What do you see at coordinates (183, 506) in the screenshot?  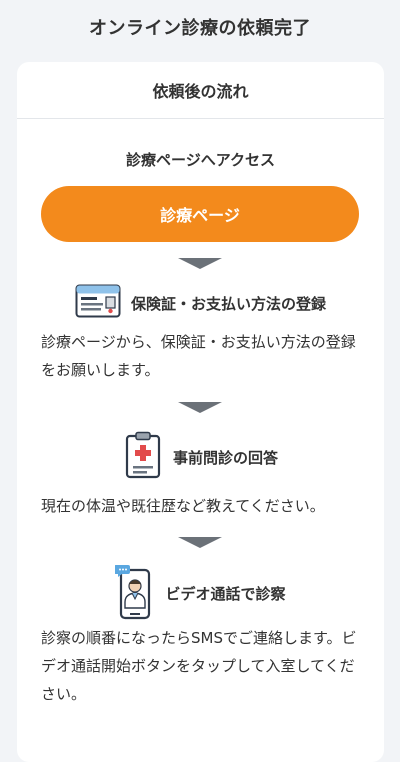 I see `step-description: 現在の体温や既往歴など教えてください。` at bounding box center [183, 506].